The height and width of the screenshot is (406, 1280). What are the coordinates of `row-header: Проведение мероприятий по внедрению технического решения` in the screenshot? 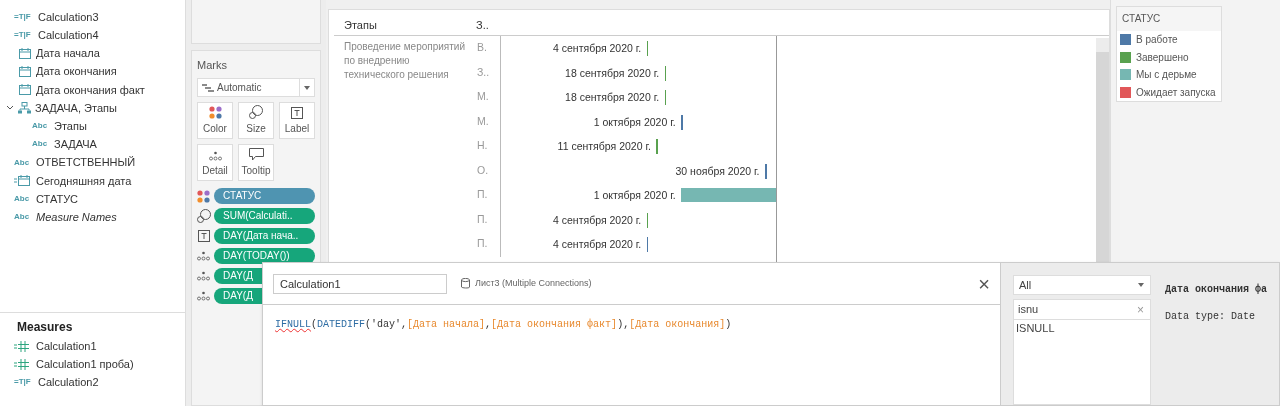 It's located at (405, 61).